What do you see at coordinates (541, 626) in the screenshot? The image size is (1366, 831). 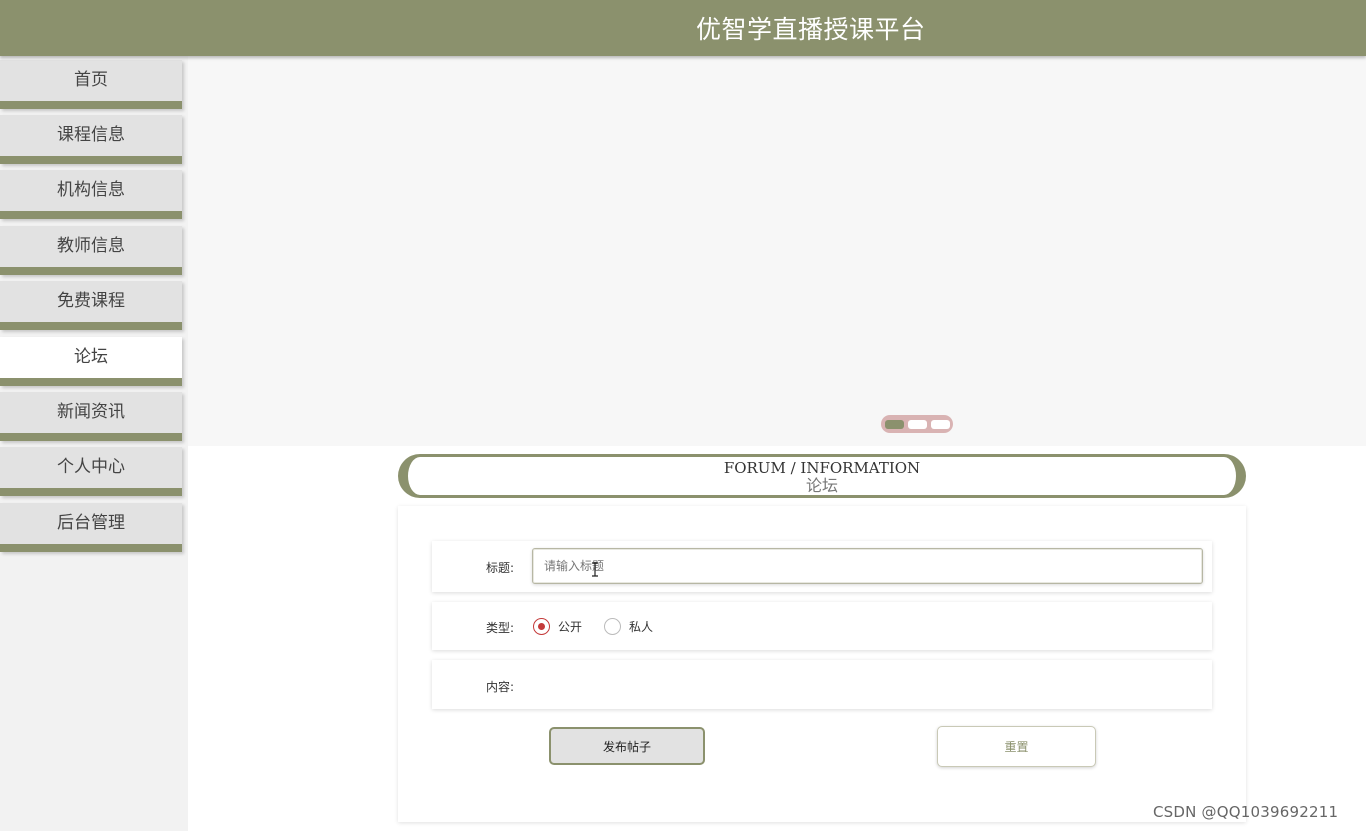 I see `radio-checked-icon` at bounding box center [541, 626].